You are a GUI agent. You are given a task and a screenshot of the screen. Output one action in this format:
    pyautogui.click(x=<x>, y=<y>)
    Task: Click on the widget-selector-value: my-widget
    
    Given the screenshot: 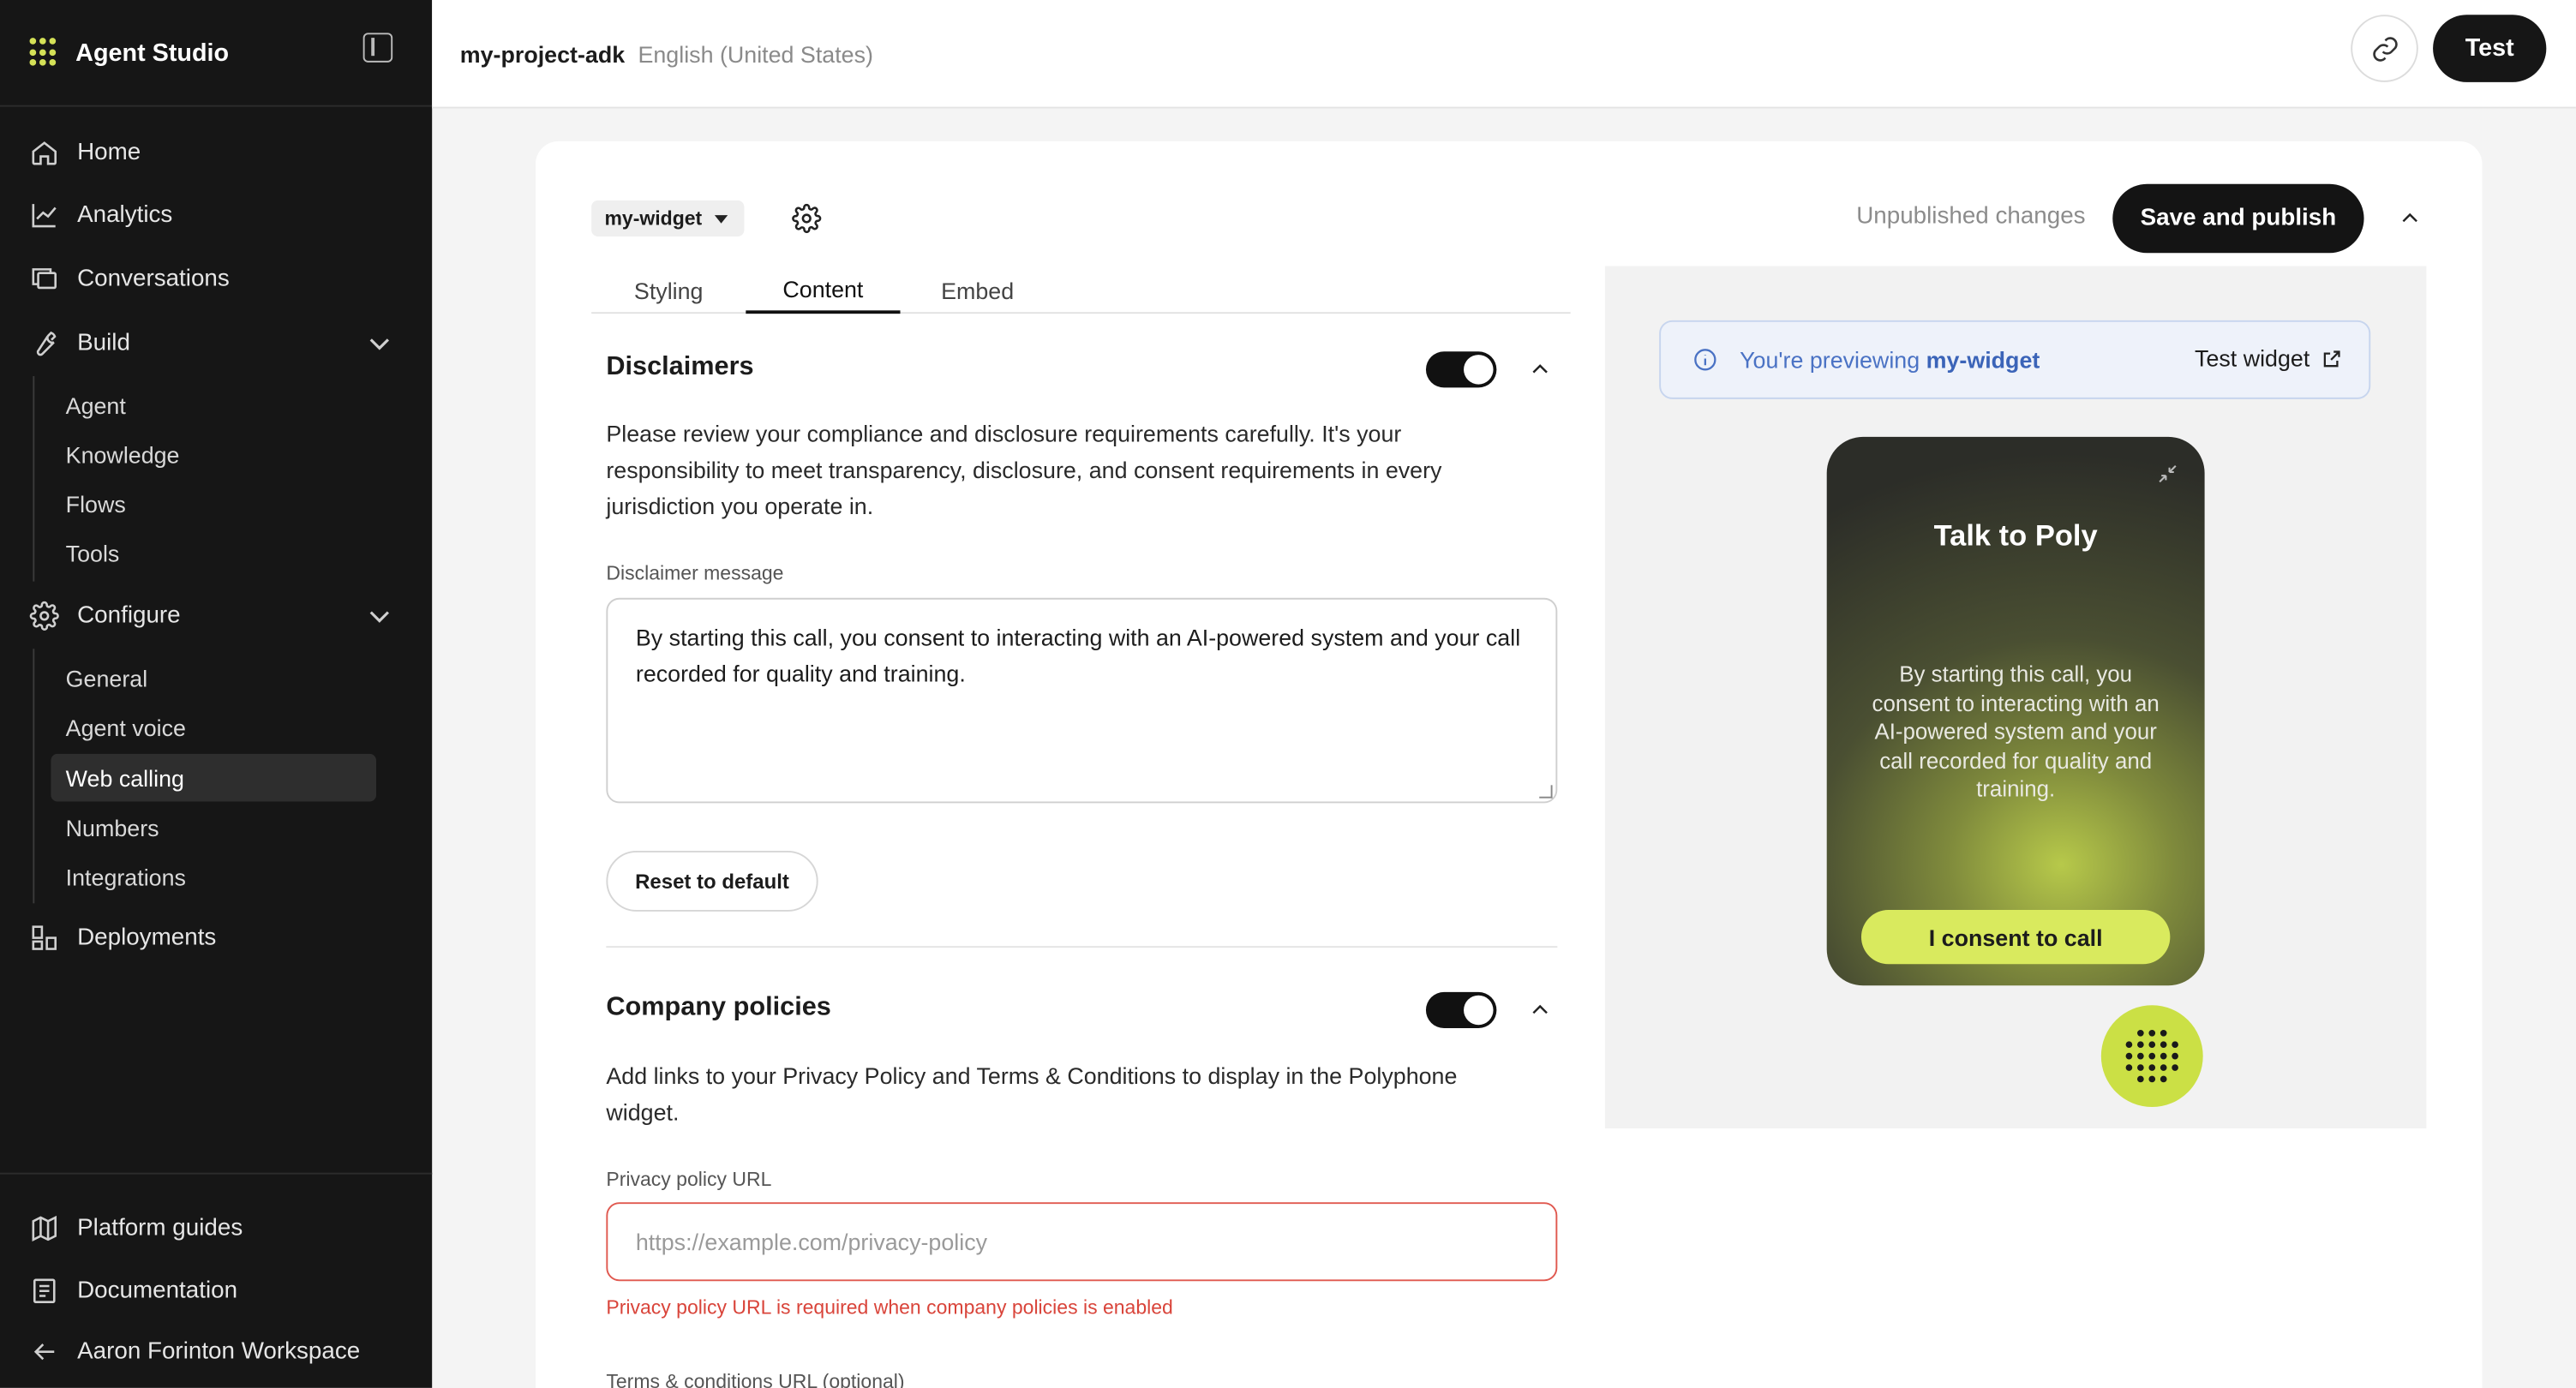 What is the action you would take?
    pyautogui.click(x=653, y=218)
    